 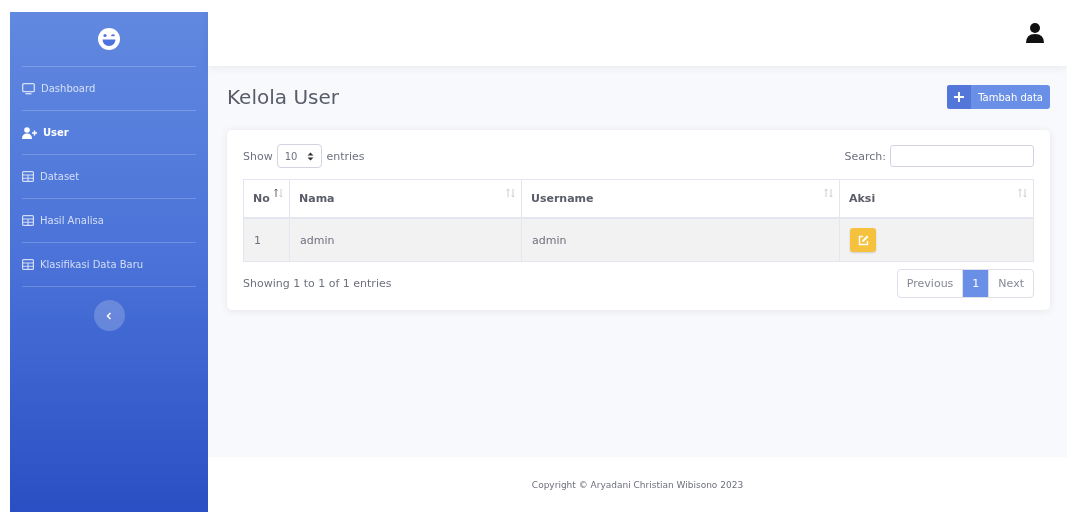 I want to click on page-size-select: 10, so click(x=299, y=156).